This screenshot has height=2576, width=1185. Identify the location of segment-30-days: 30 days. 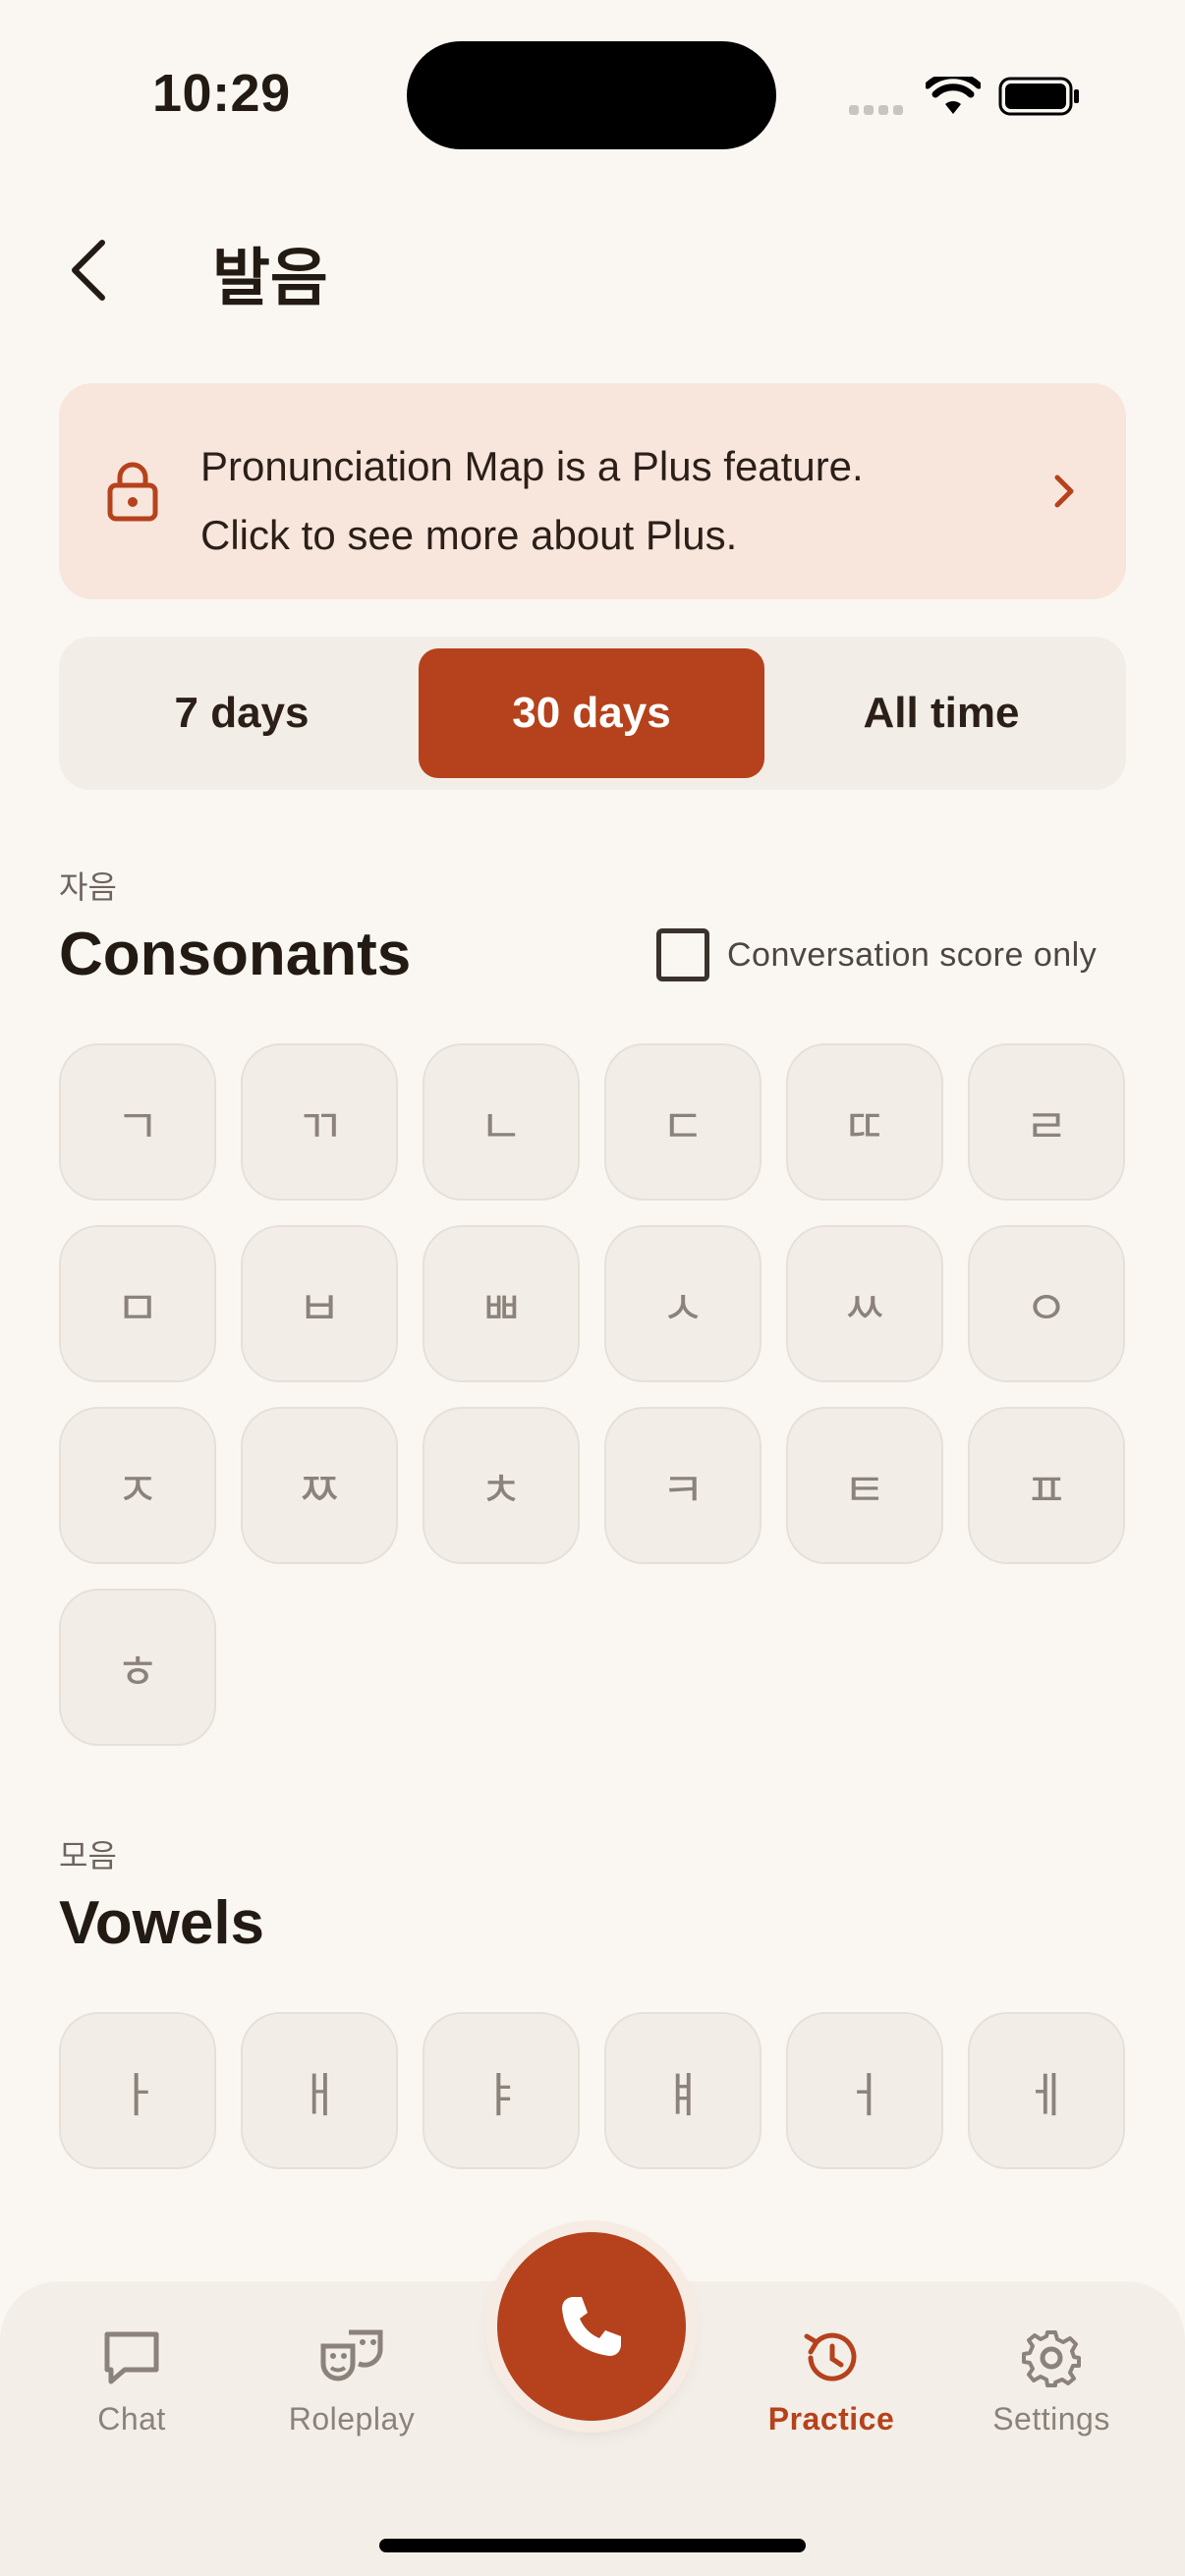
(592, 713).